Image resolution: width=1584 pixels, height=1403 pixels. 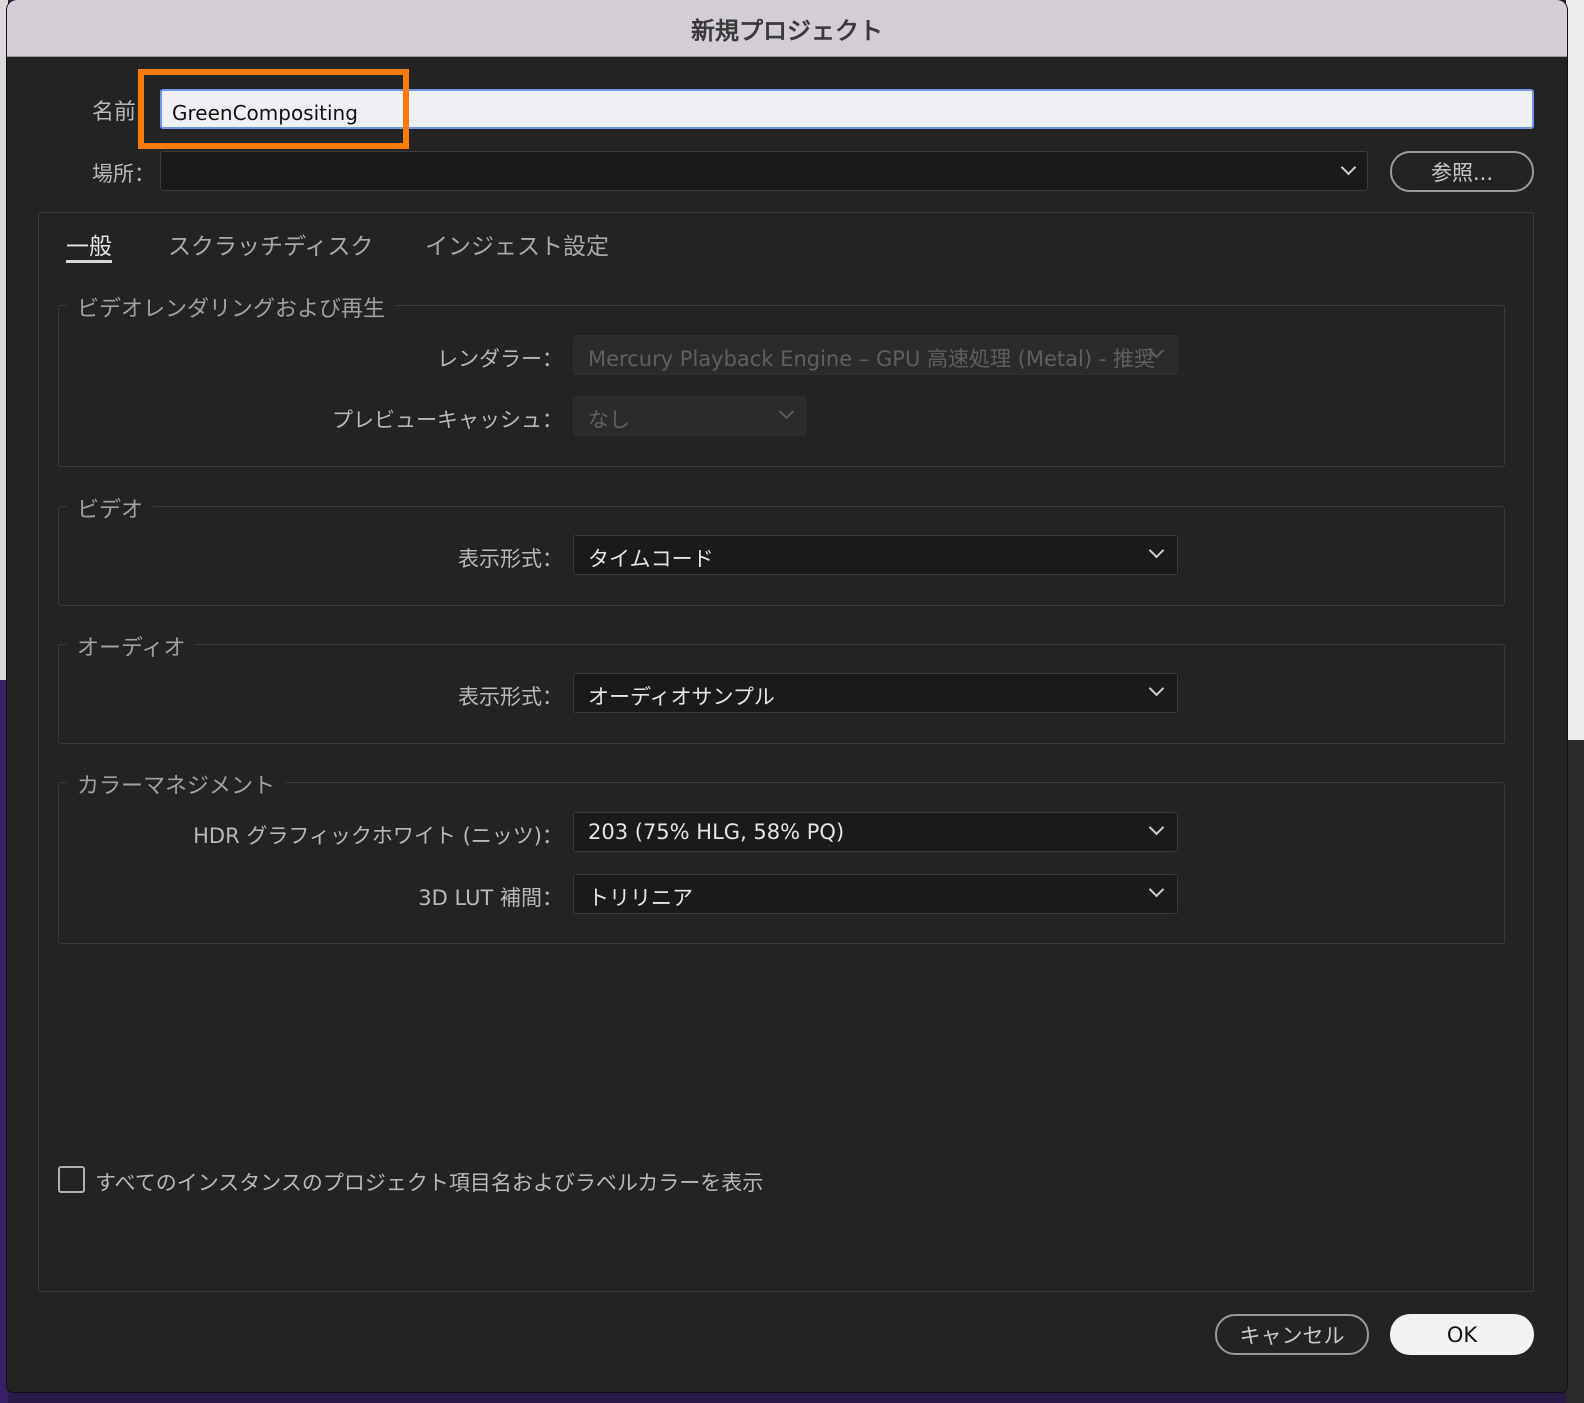 What do you see at coordinates (447, 420) in the screenshot?
I see `preview-cache-label: プレビューキャッシュ：` at bounding box center [447, 420].